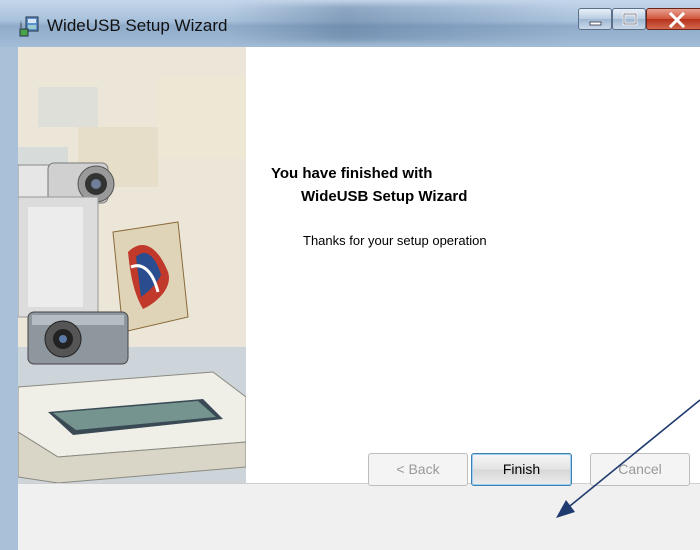 Image resolution: width=700 pixels, height=550 pixels. I want to click on maximize-icon, so click(630, 19).